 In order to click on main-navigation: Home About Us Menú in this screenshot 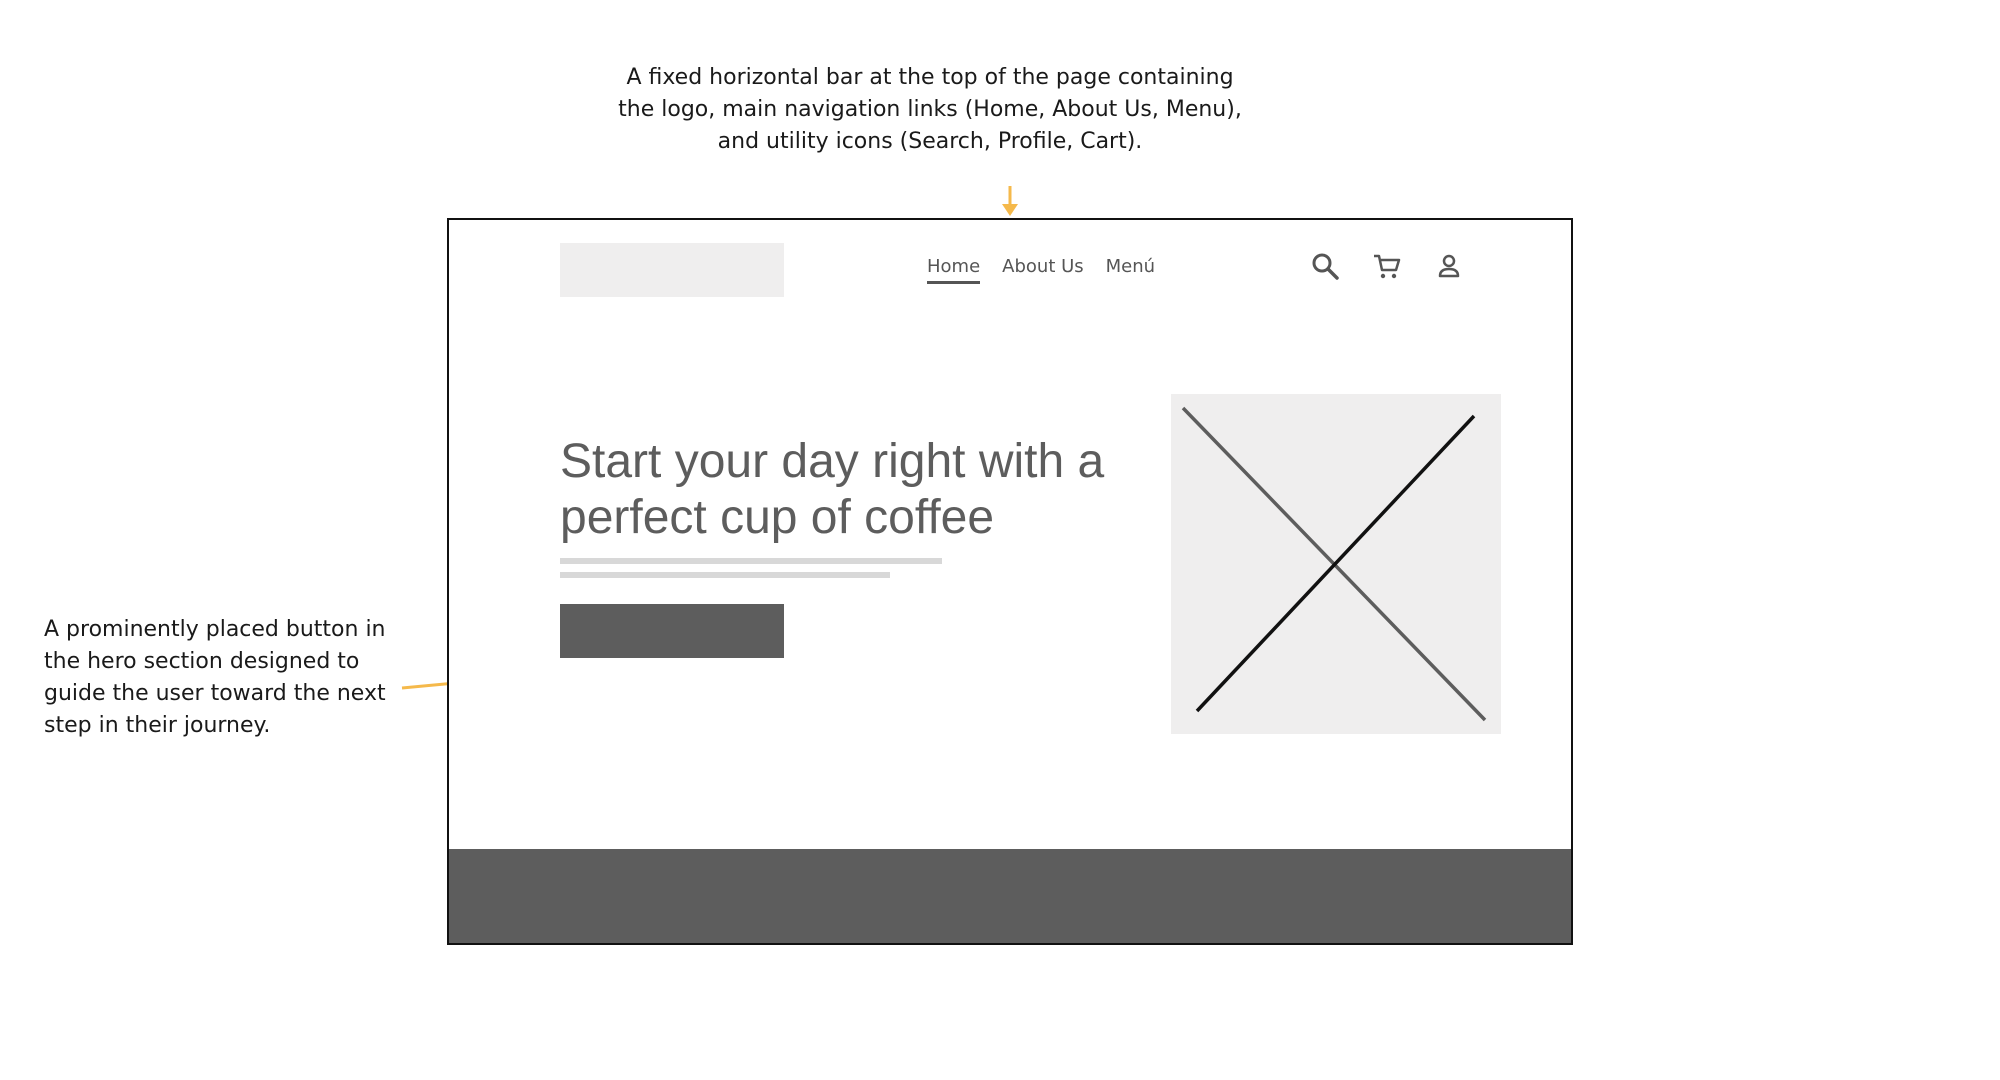, I will do `click(1041, 270)`.